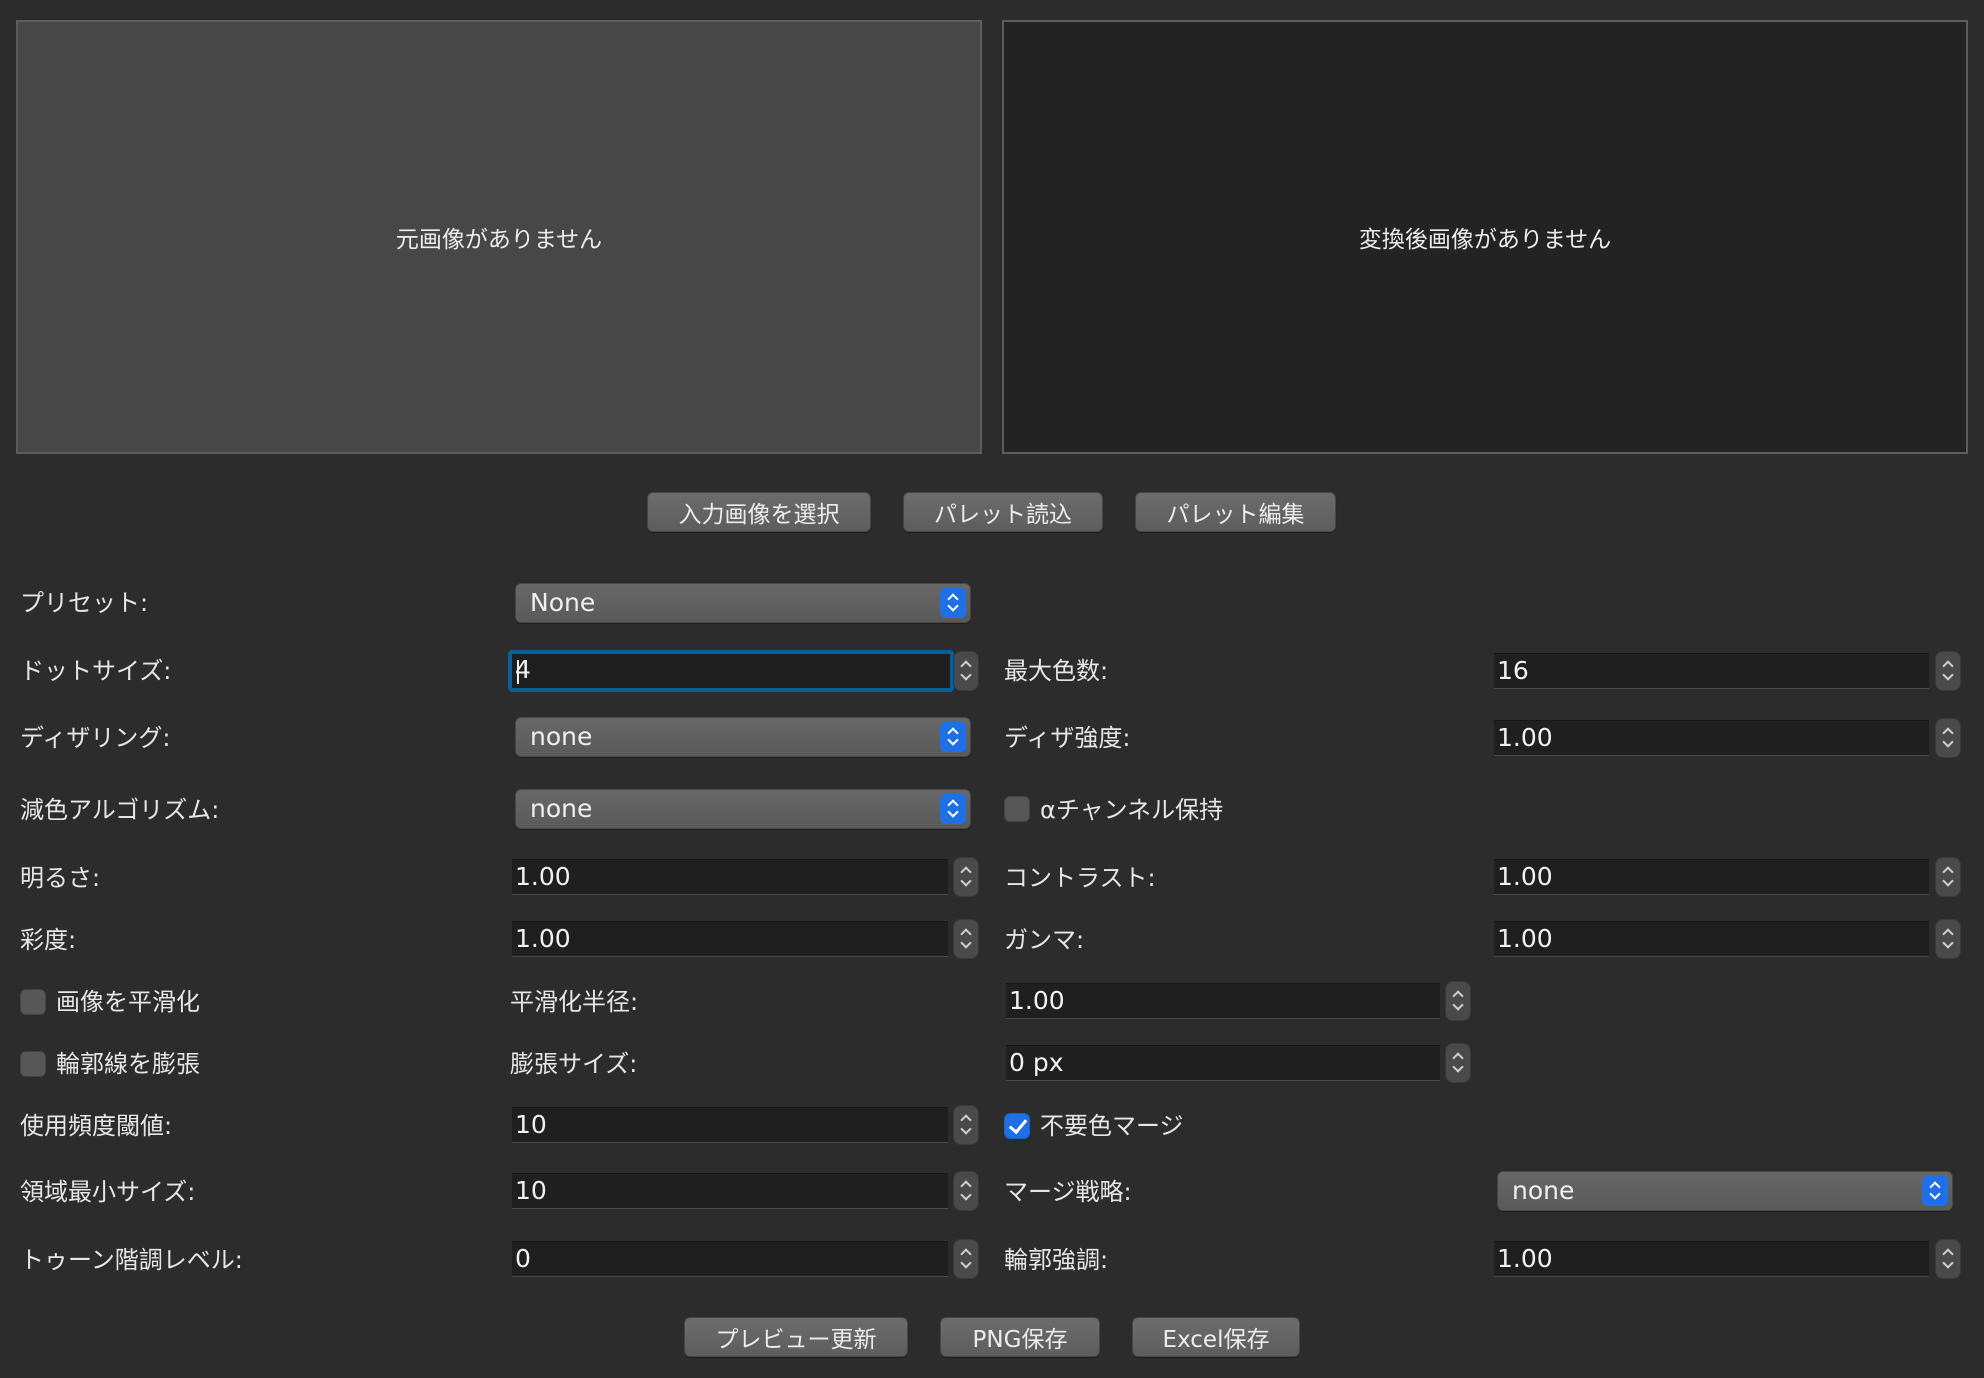  I want to click on brightness-label: 明るさ:, so click(60, 878).